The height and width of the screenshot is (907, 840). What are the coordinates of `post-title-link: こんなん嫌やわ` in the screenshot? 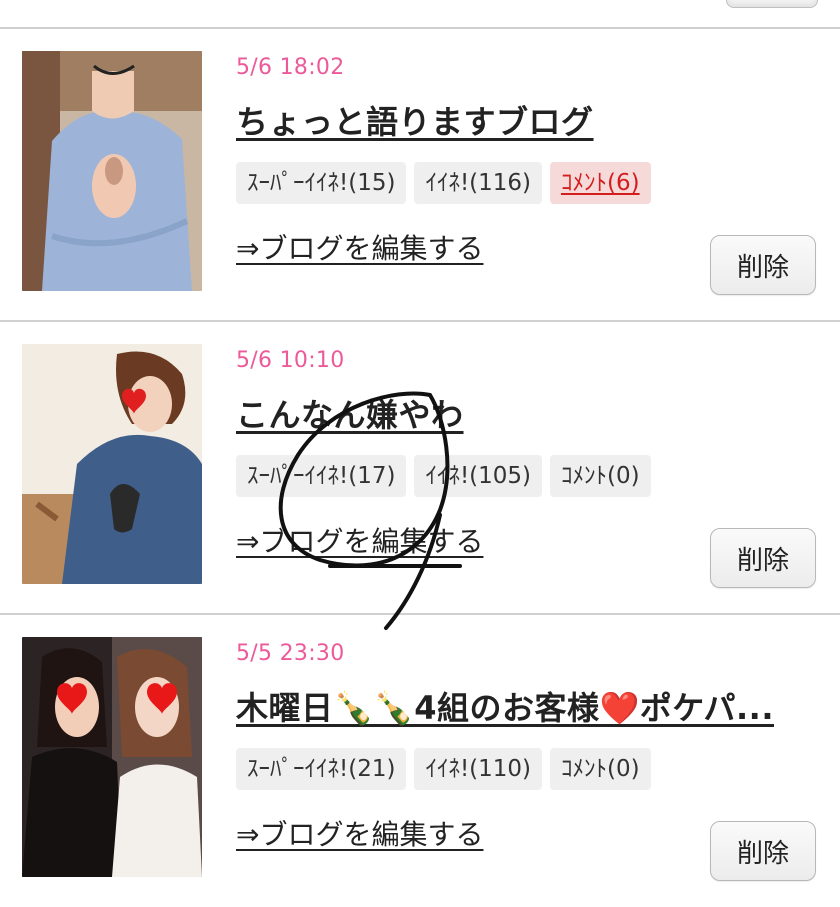 It's located at (350, 413).